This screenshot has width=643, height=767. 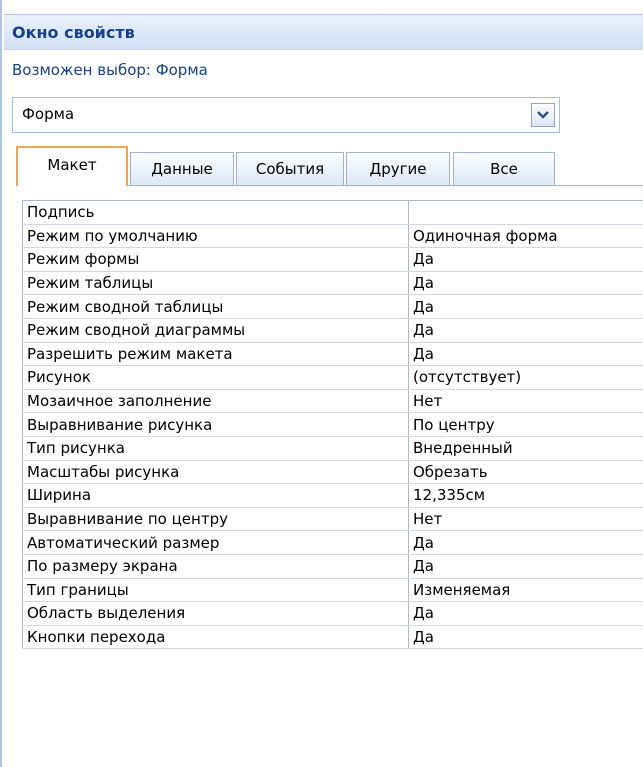 What do you see at coordinates (215, 330) in the screenshot?
I see `property-name: Режим сводной диаграммы` at bounding box center [215, 330].